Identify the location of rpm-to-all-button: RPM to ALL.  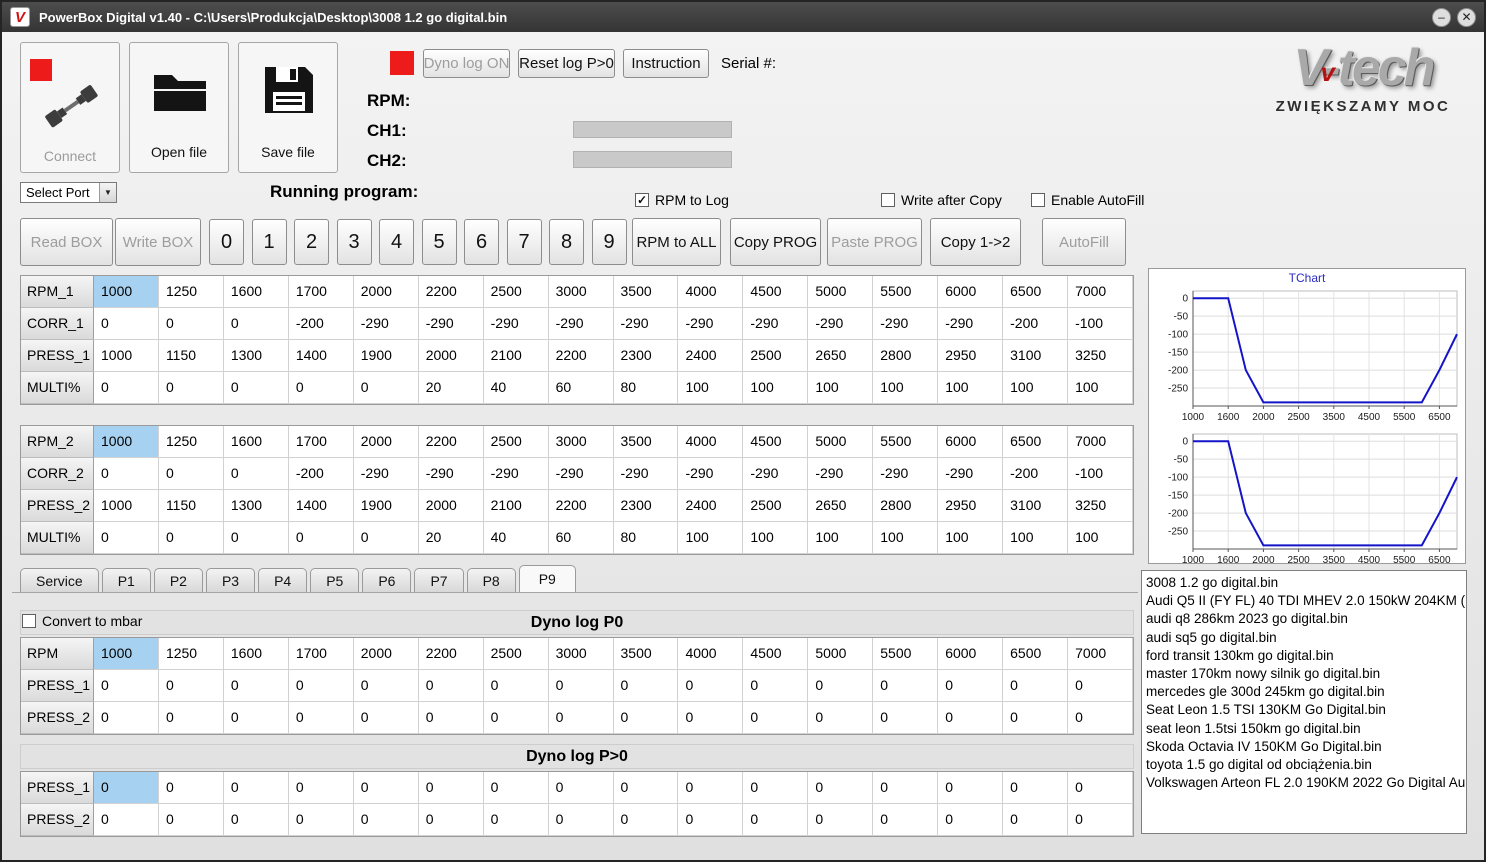
(676, 242).